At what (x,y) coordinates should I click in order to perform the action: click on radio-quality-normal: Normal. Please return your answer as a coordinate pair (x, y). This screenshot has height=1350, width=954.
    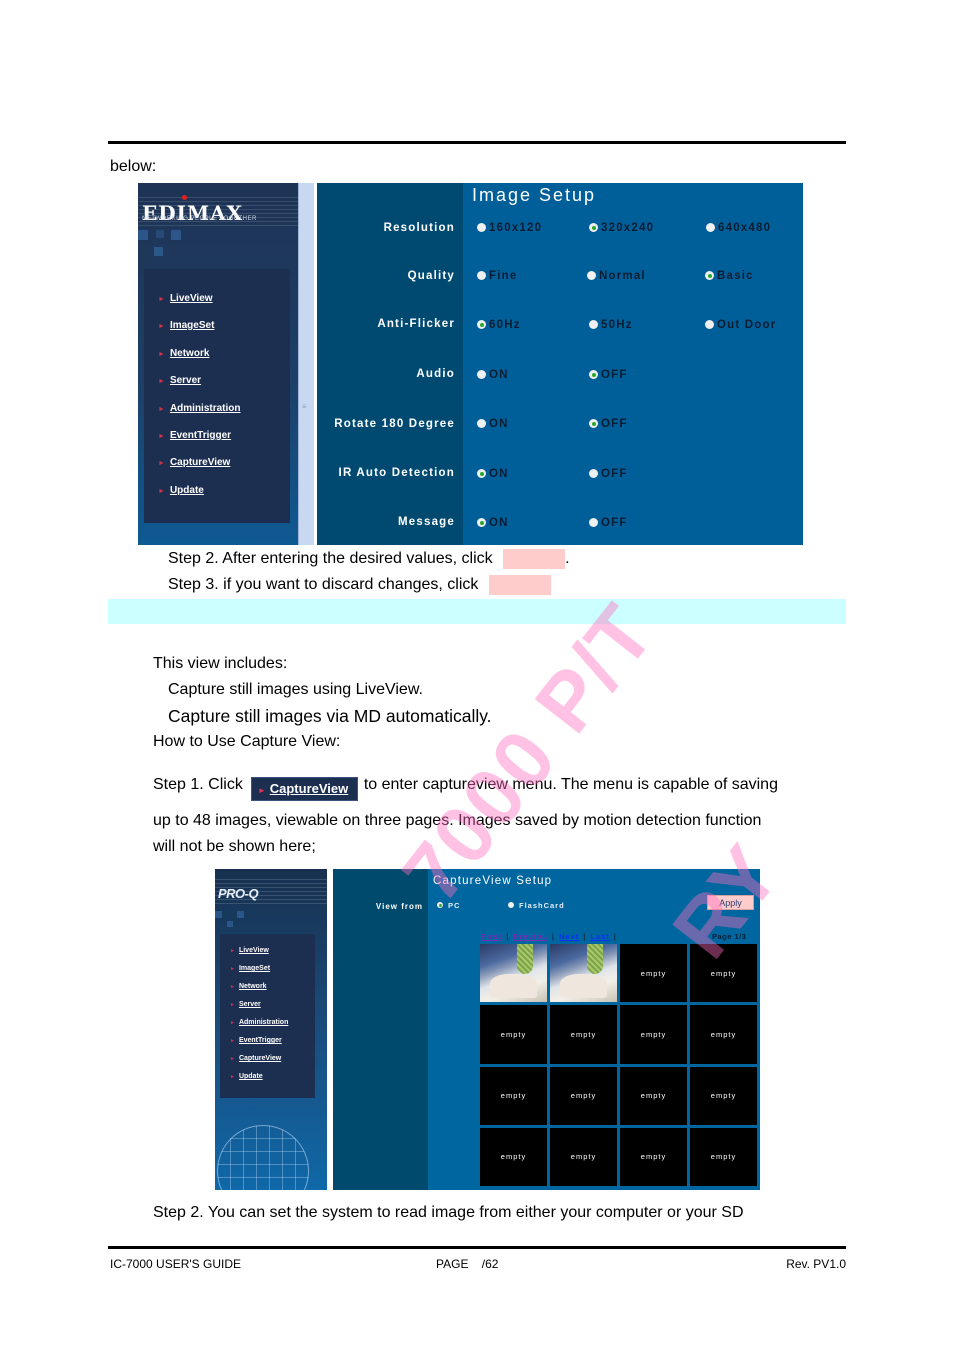
    Looking at the image, I should click on (616, 276).